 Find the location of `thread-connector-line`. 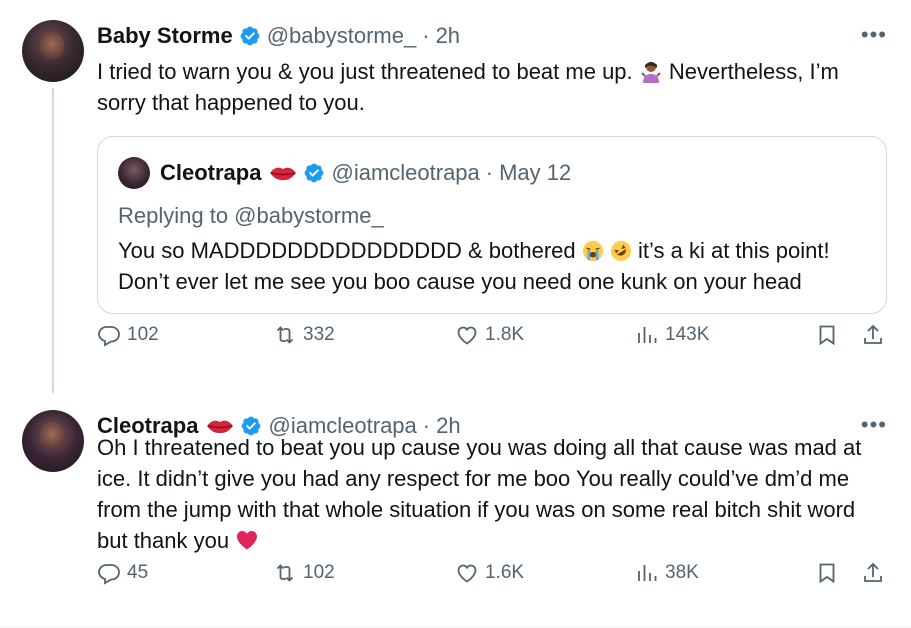

thread-connector-line is located at coordinates (53, 240).